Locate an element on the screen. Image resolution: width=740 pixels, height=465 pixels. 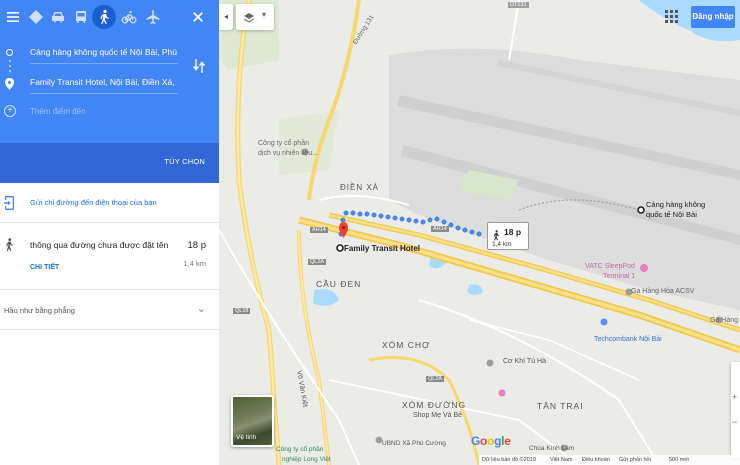
hamburger-icon is located at coordinates (13, 17).